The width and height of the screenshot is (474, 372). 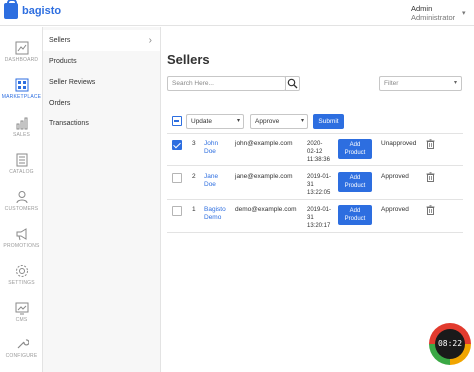 I want to click on nav-item-configure: CONFIGURE, so click(x=21, y=351).